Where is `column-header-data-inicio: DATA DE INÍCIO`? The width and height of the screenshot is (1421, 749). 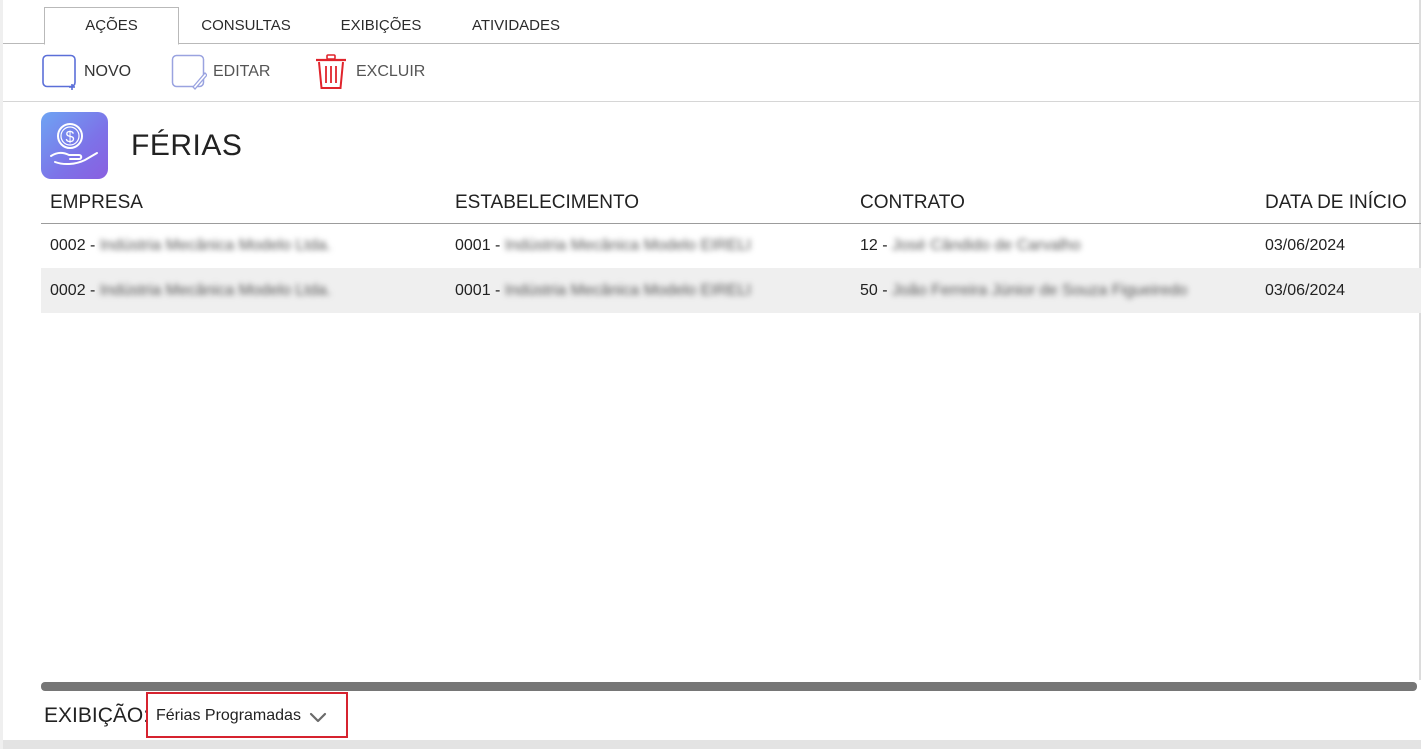
column-header-data-inicio: DATA DE INÍCIO is located at coordinates (1336, 203).